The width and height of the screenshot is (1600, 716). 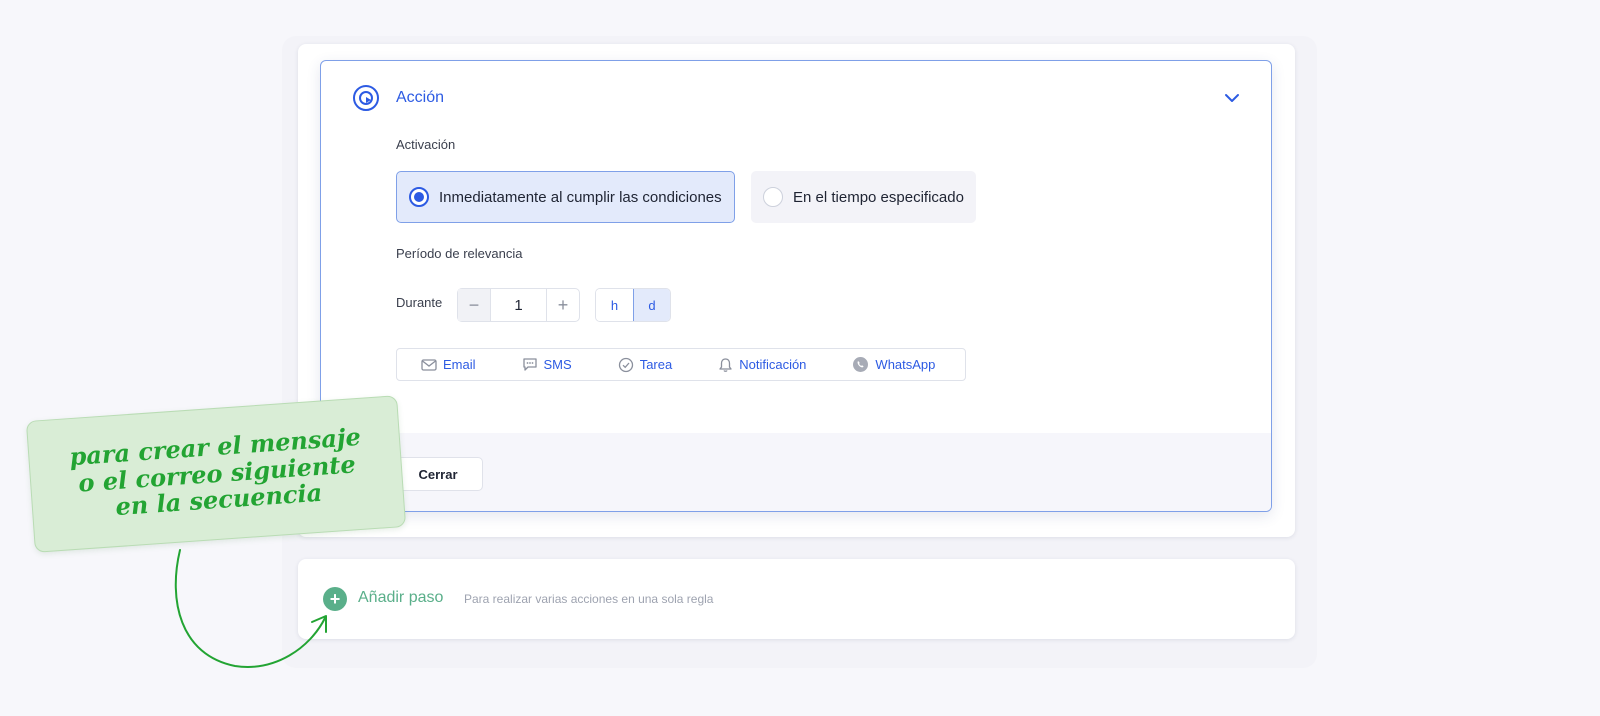 I want to click on radio-scheduled: En el tiempo especificado, so click(x=863, y=197).